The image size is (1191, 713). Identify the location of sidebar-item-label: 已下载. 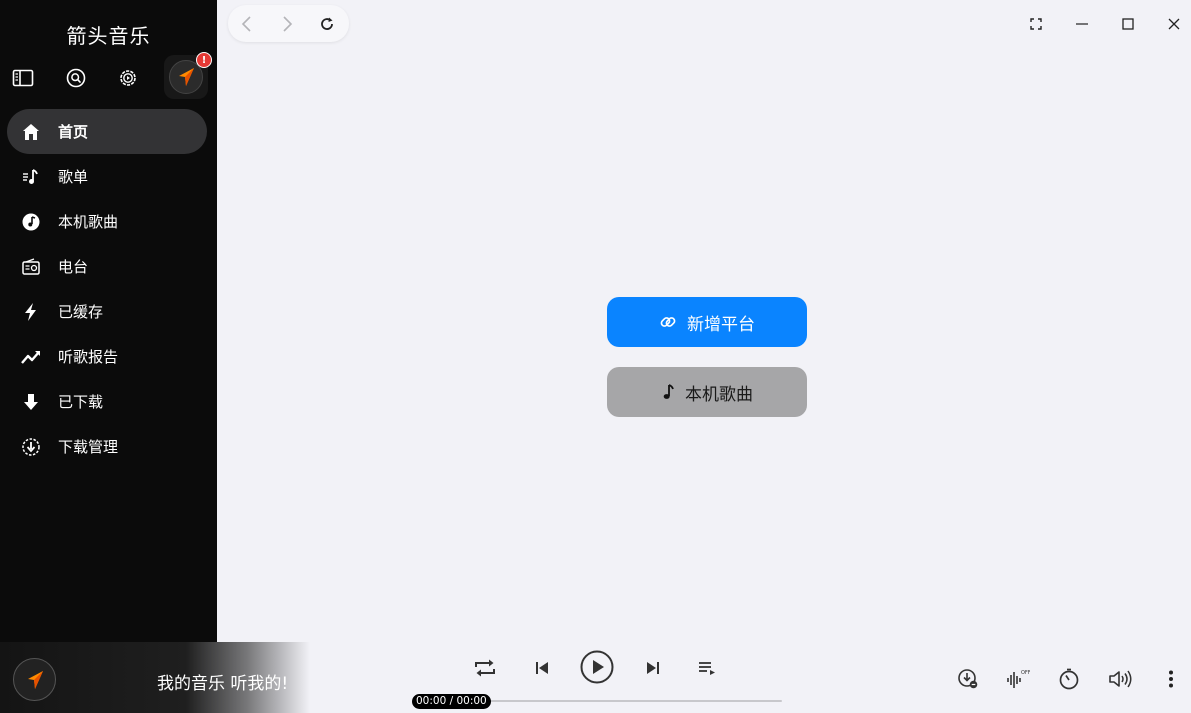
(81, 402).